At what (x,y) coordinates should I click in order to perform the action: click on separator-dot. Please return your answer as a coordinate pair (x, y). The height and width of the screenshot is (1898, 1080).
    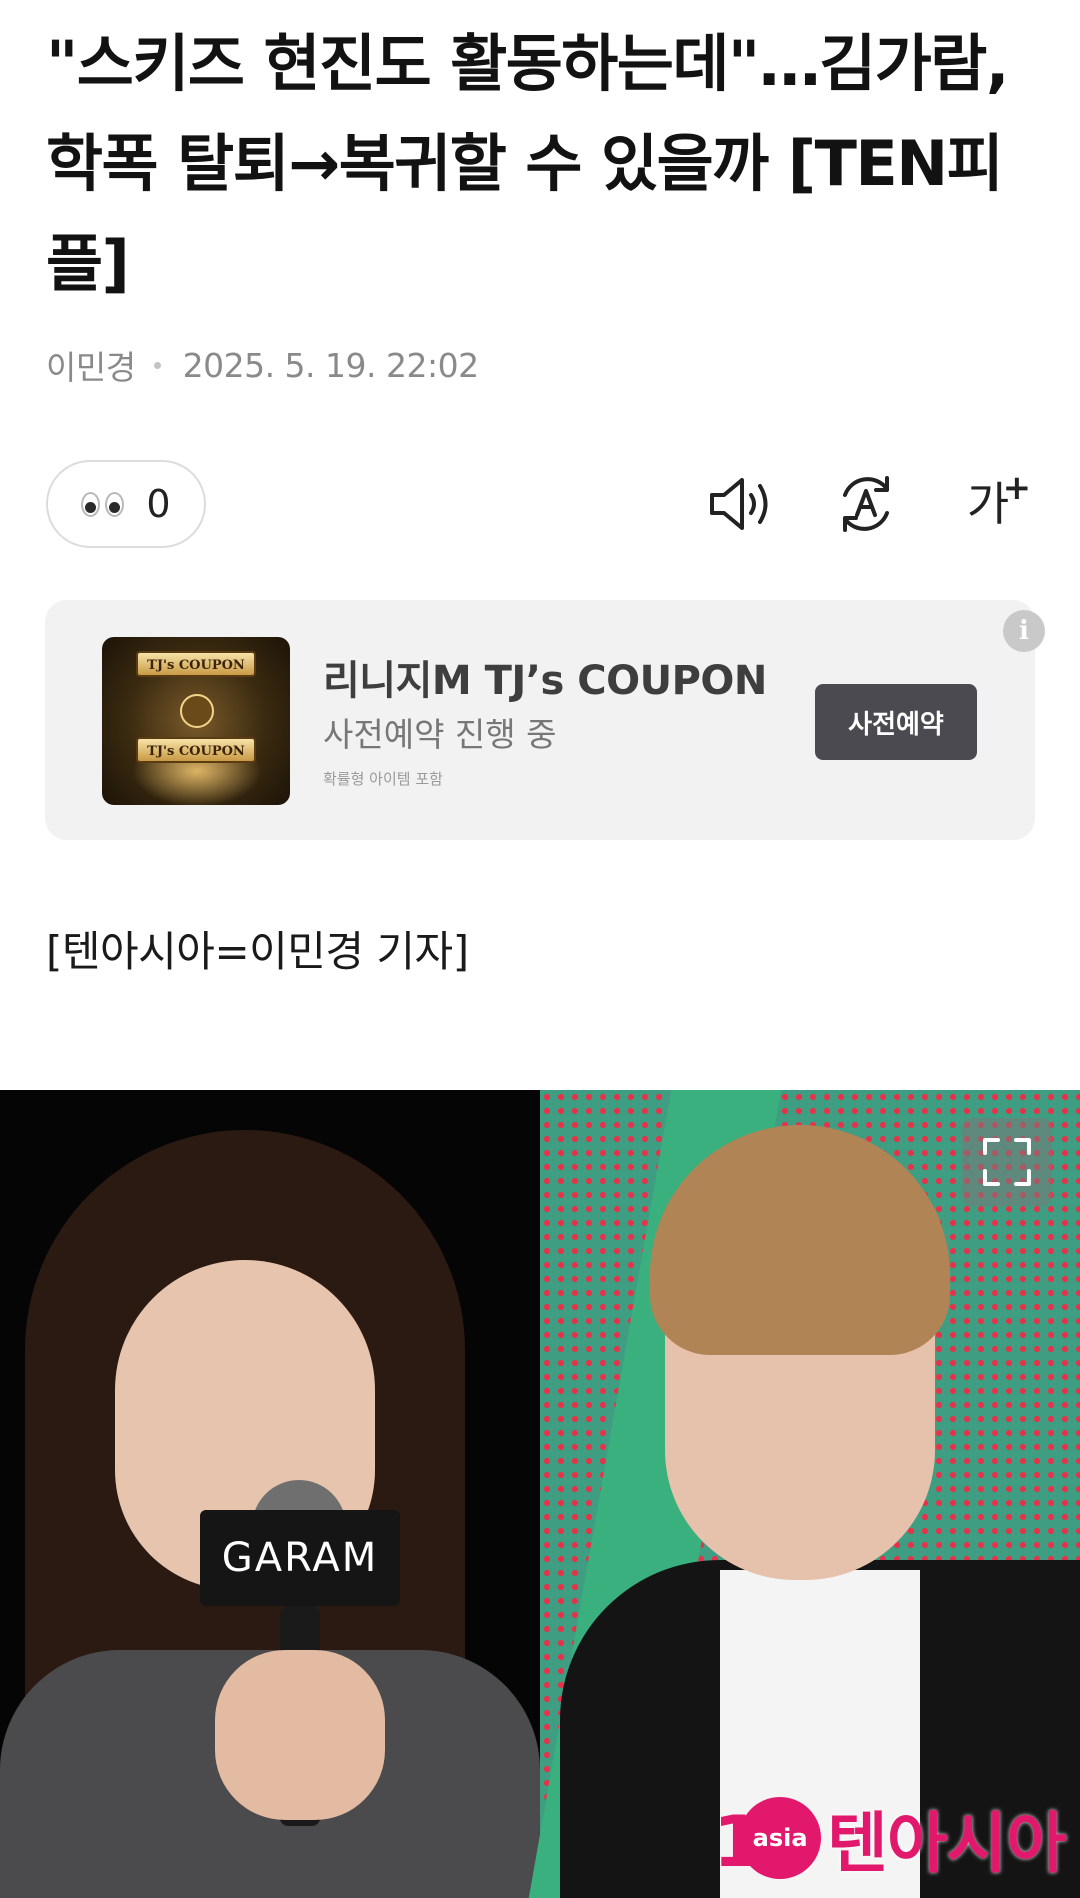
    Looking at the image, I should click on (157, 365).